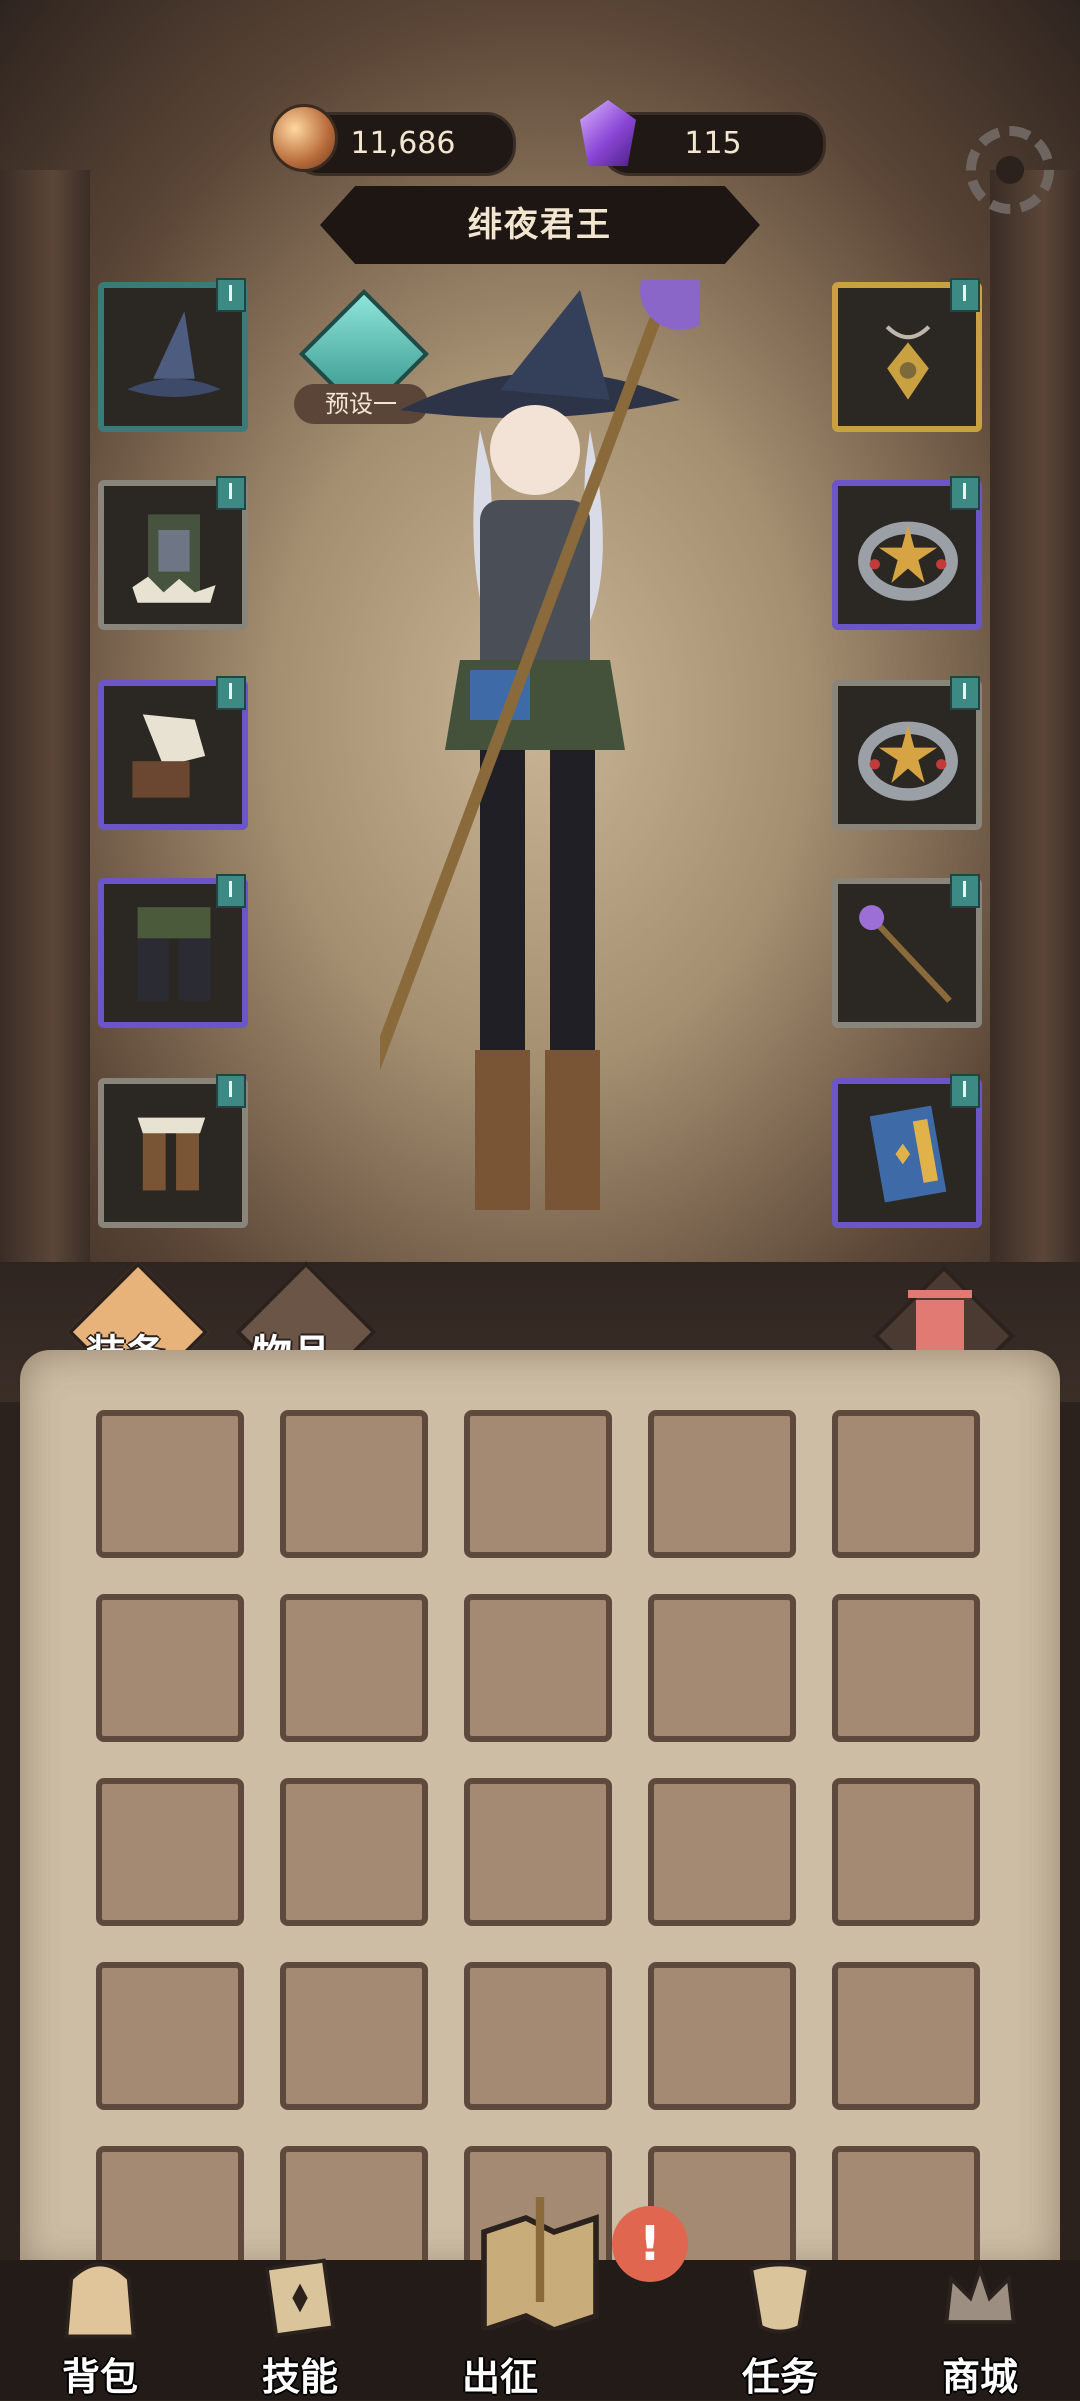  What do you see at coordinates (403, 143) in the screenshot?
I see `gold-value: 11,686` at bounding box center [403, 143].